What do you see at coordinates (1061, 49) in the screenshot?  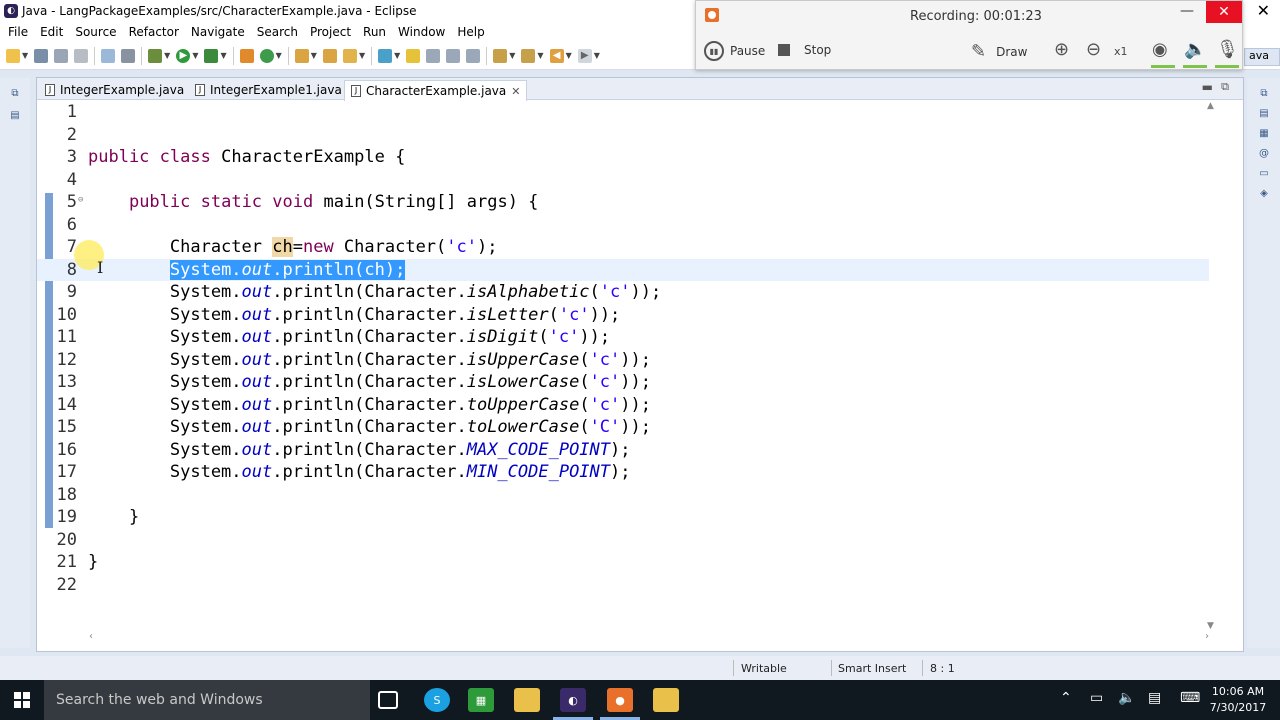 I see `zoom-in-icon: ⊕` at bounding box center [1061, 49].